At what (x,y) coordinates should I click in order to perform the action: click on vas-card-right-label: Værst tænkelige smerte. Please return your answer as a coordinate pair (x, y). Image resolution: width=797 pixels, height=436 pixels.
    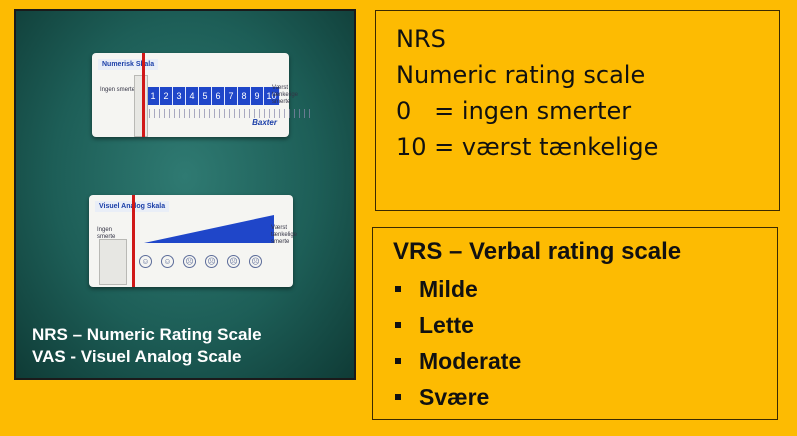
    Looking at the image, I should click on (284, 235).